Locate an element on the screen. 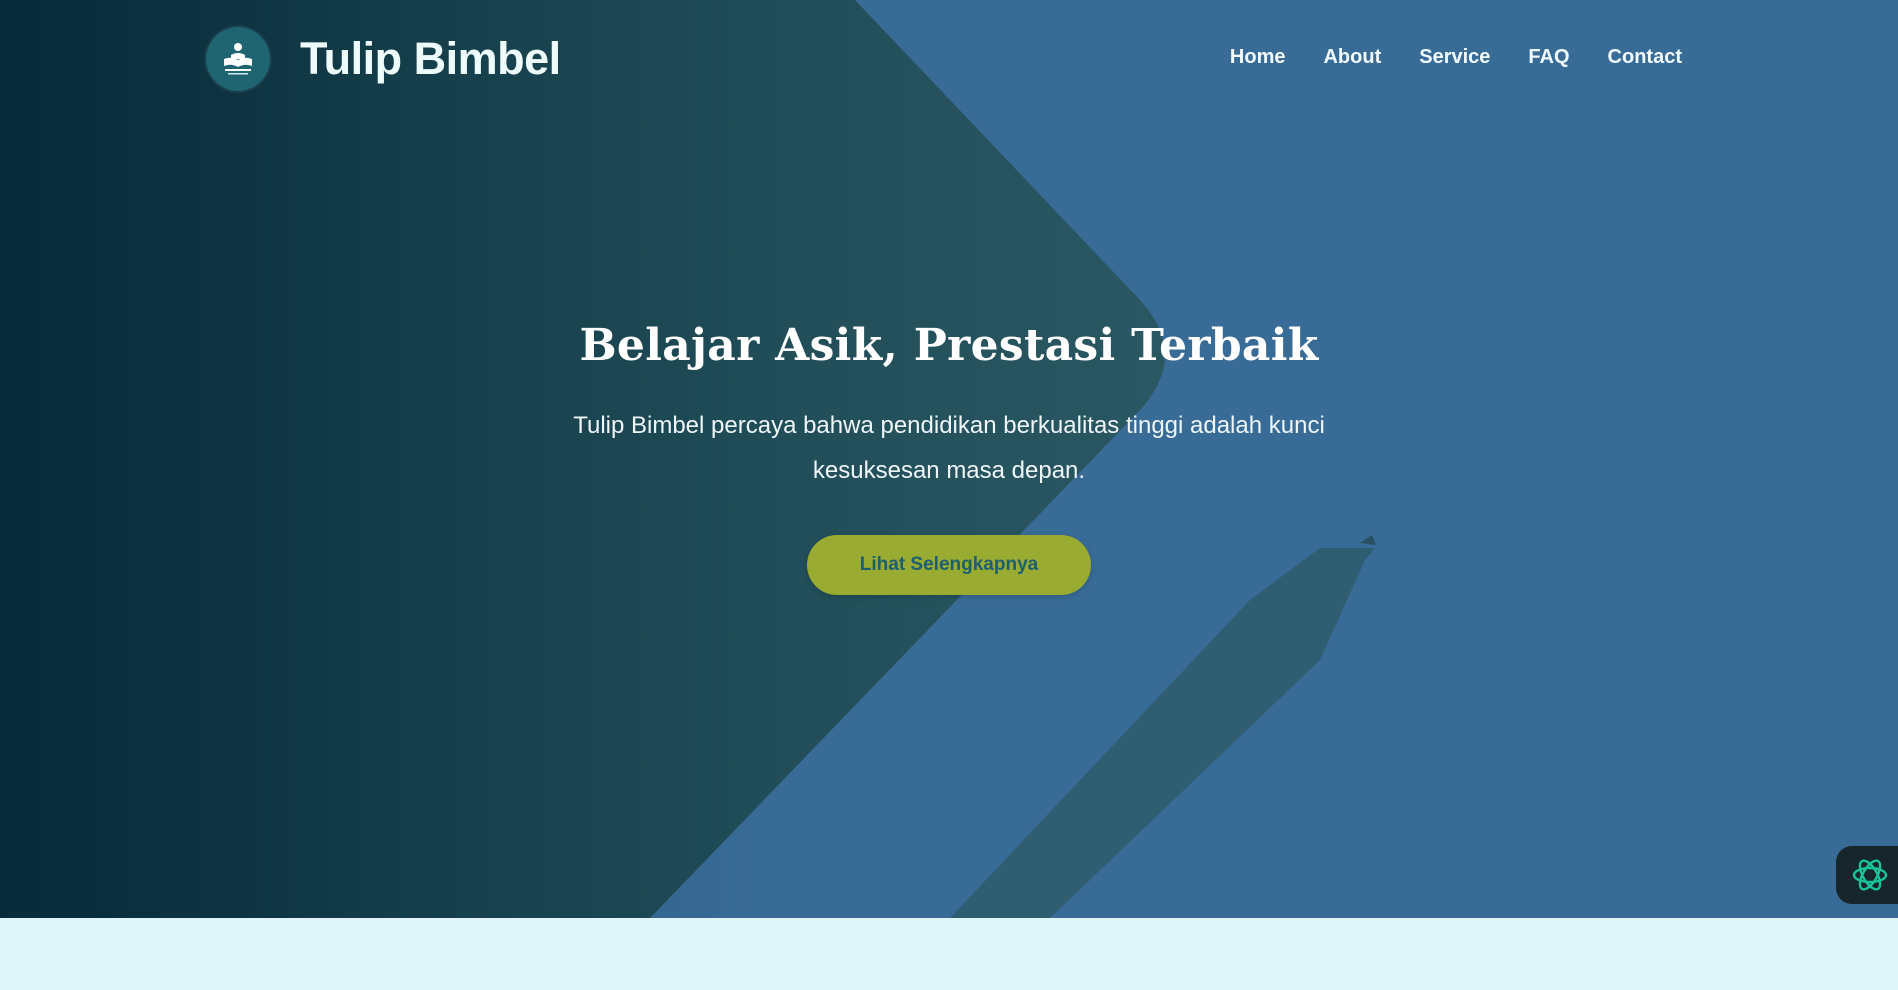 This screenshot has width=1898, height=990. nav-service: Service is located at coordinates (1454, 57).